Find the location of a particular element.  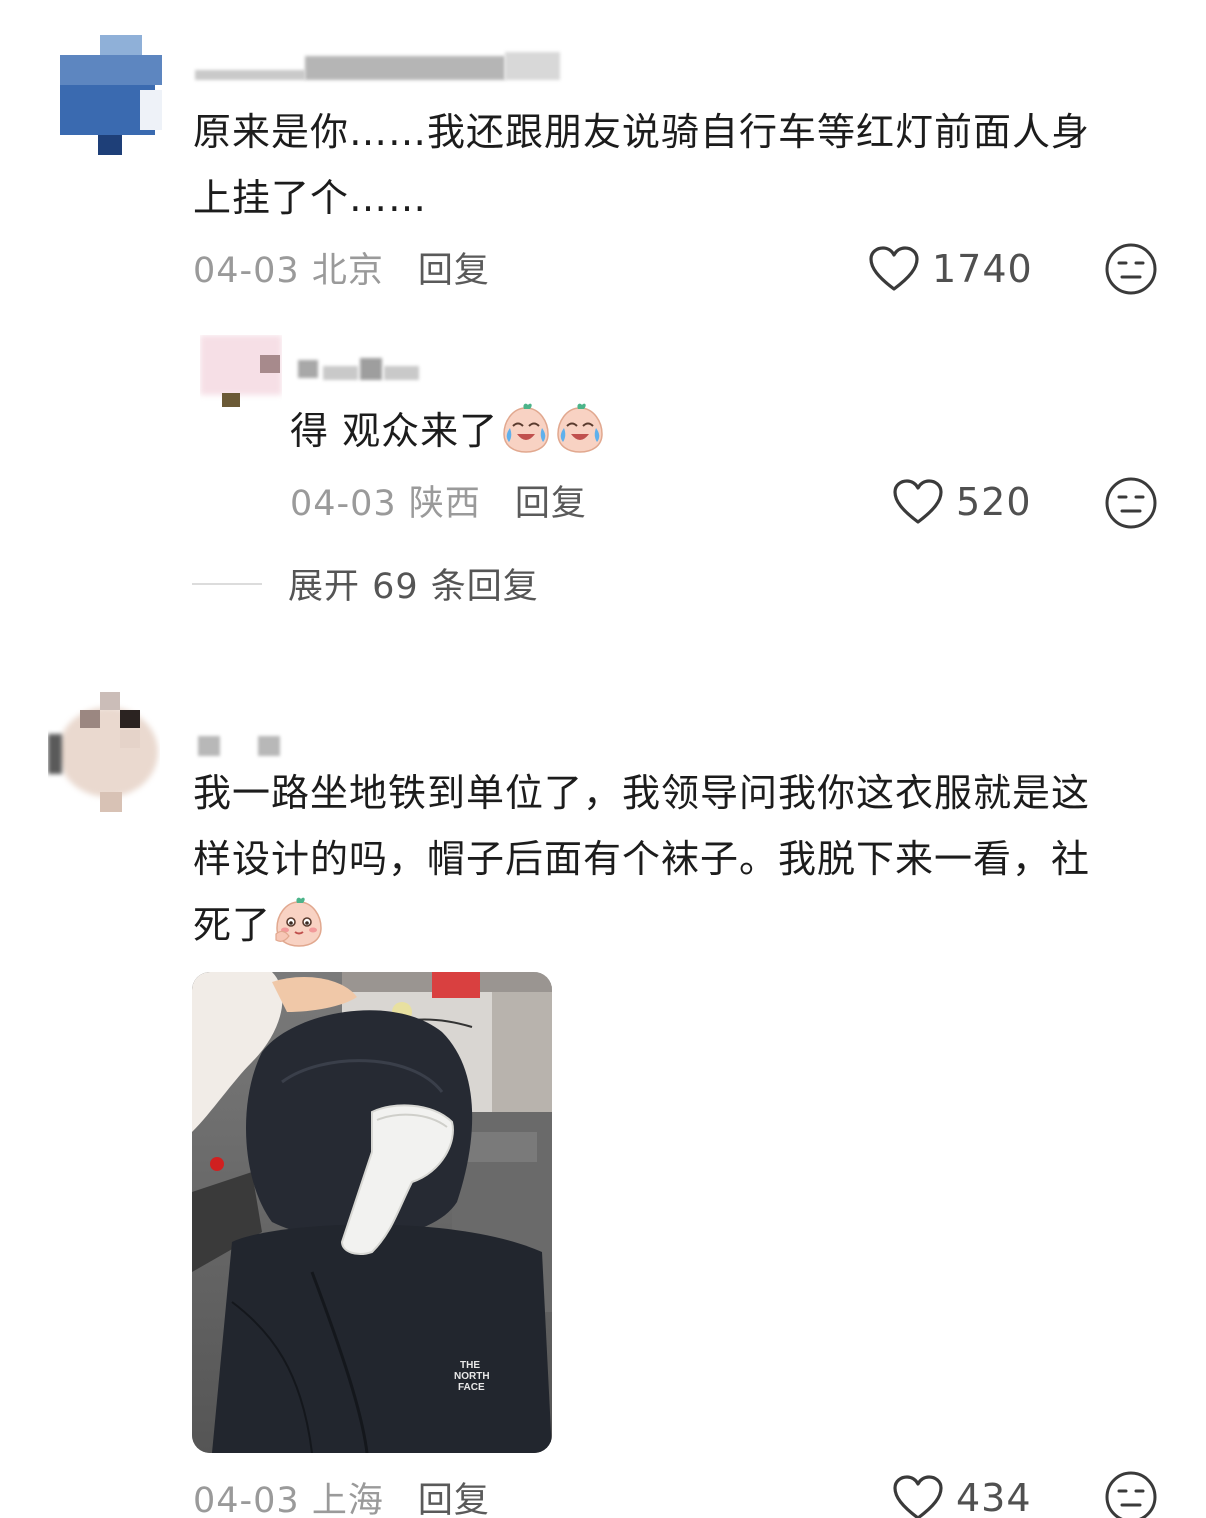

logo-face: FACE is located at coordinates (471, 1387).